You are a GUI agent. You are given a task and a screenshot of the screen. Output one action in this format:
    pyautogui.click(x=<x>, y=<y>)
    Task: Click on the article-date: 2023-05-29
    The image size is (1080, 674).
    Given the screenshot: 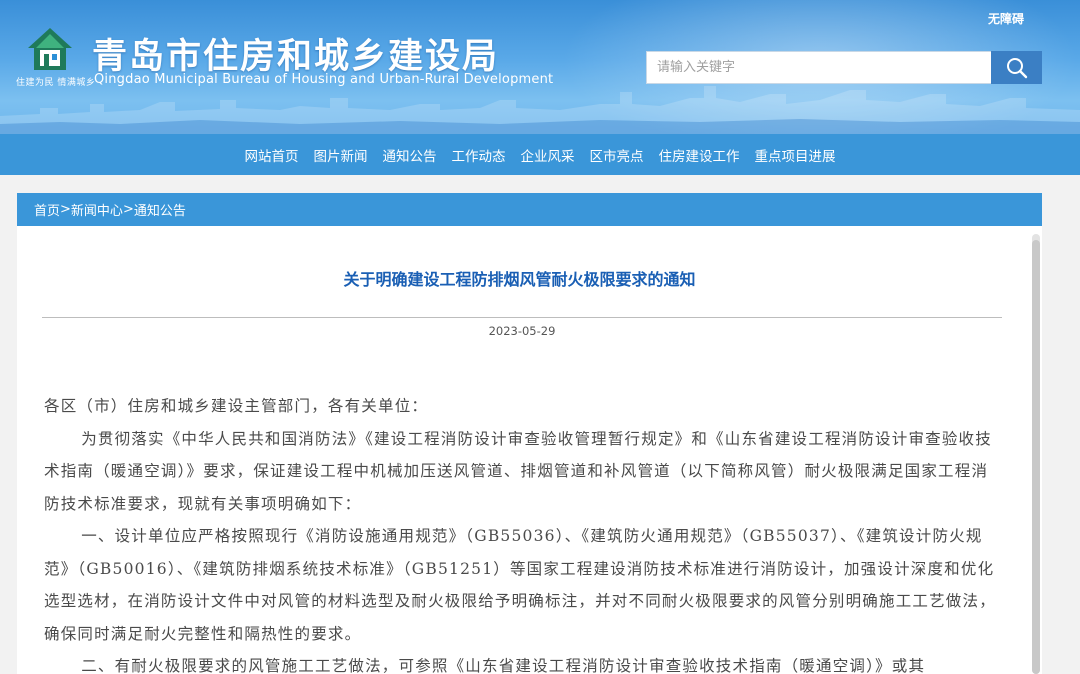 What is the action you would take?
    pyautogui.click(x=522, y=331)
    